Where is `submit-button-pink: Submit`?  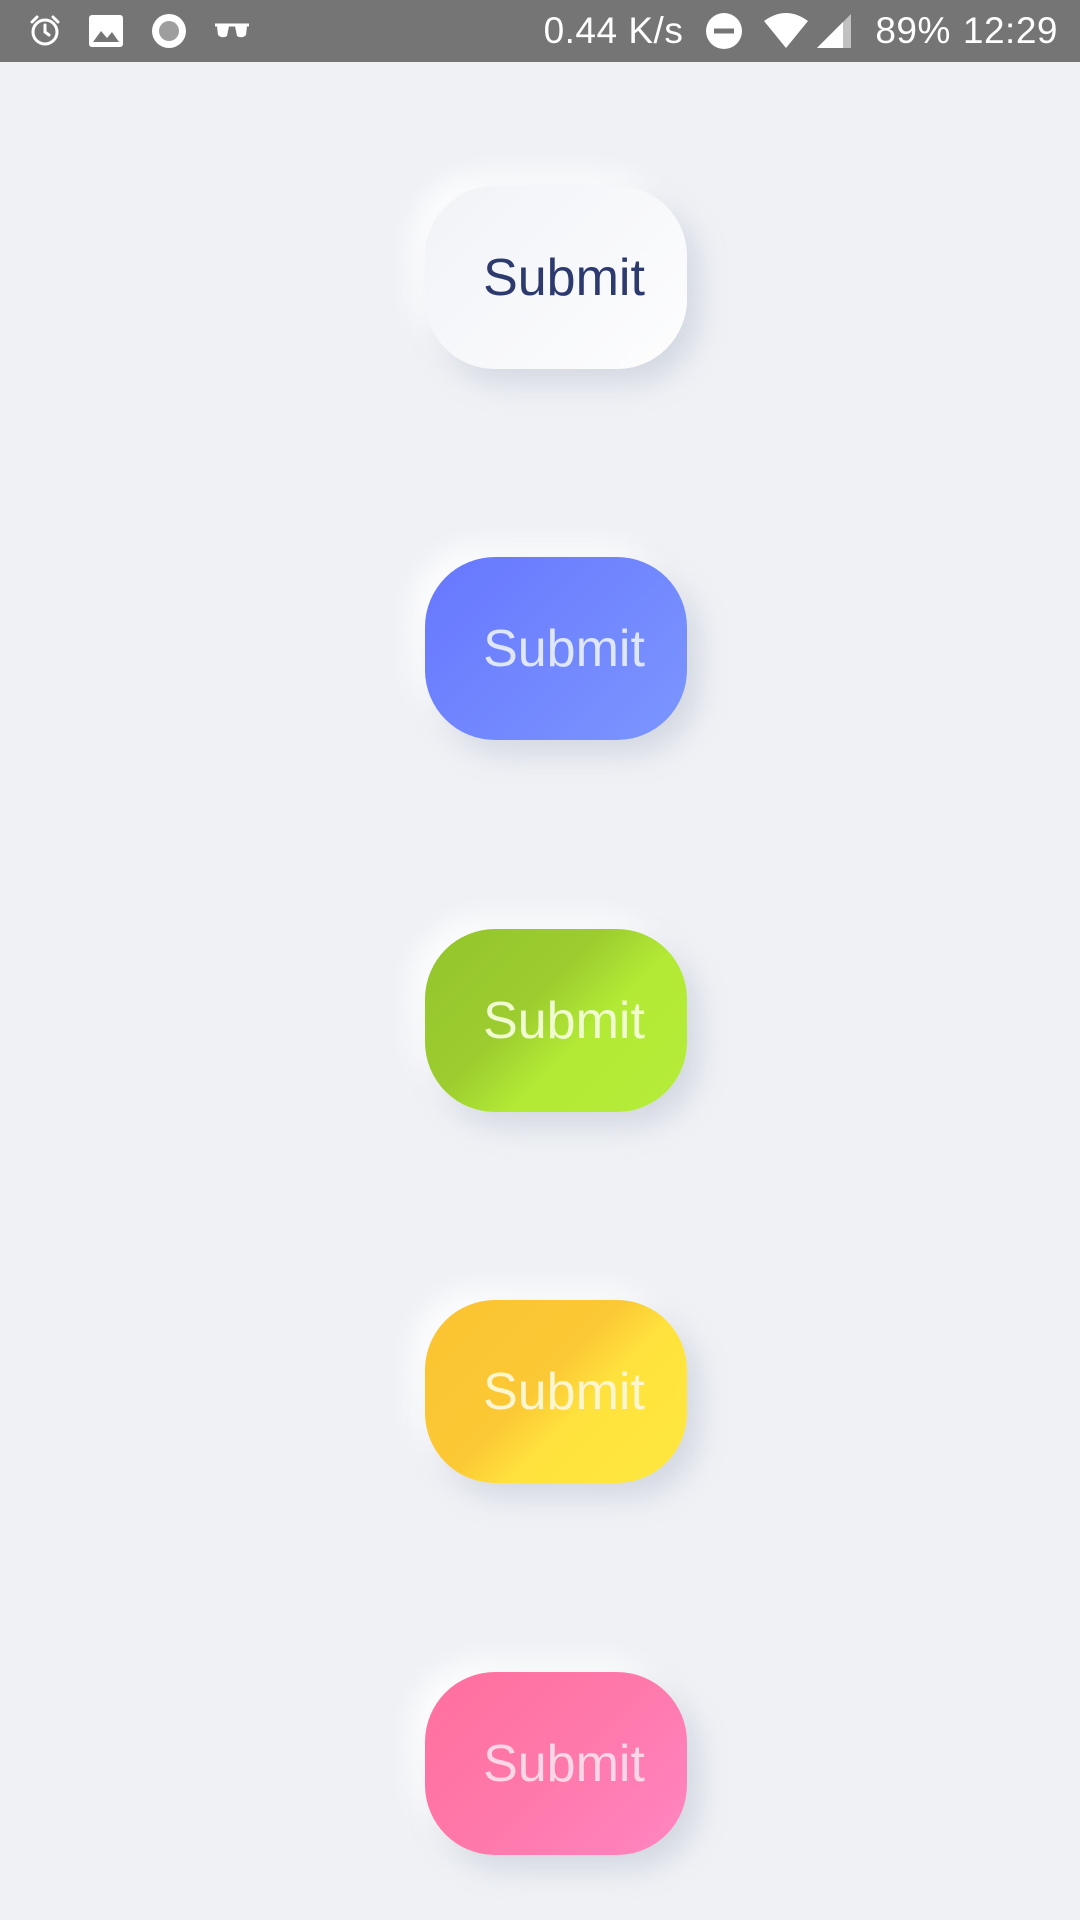 submit-button-pink: Submit is located at coordinates (556, 1763).